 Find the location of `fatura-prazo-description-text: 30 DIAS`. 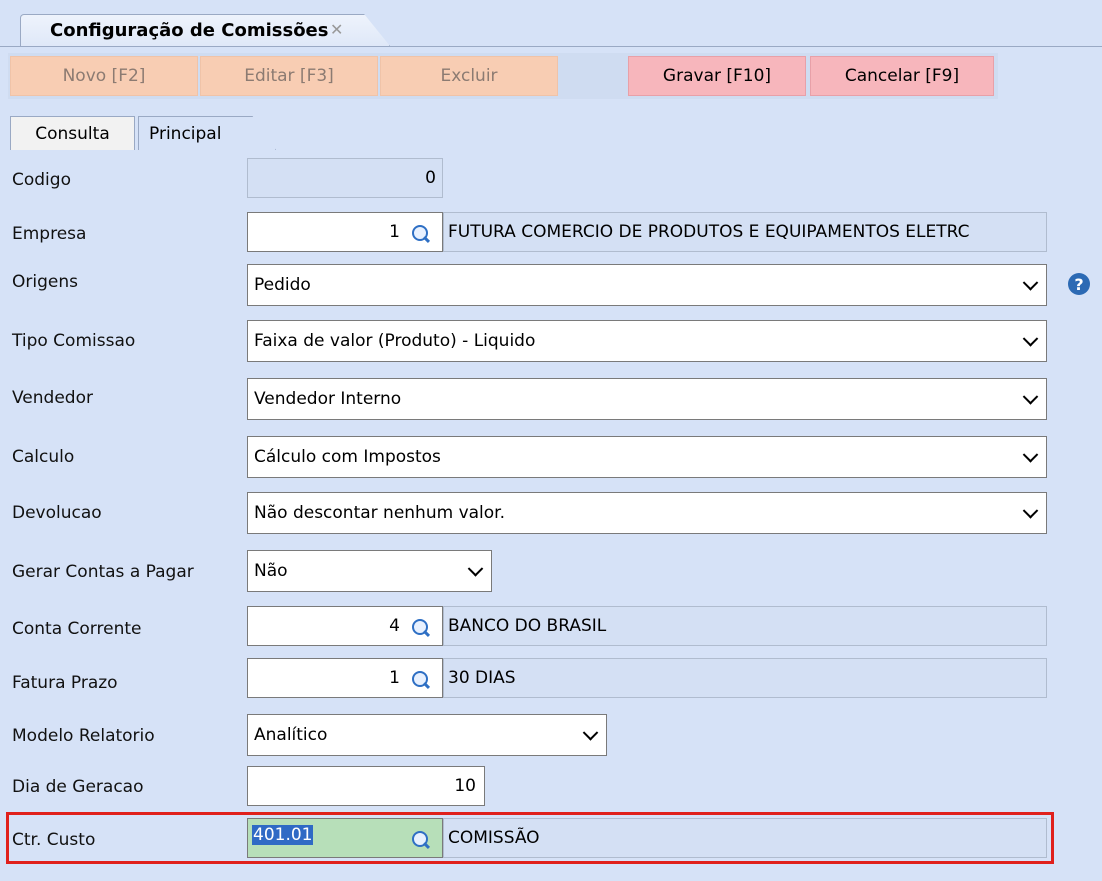

fatura-prazo-description-text: 30 DIAS is located at coordinates (482, 678).